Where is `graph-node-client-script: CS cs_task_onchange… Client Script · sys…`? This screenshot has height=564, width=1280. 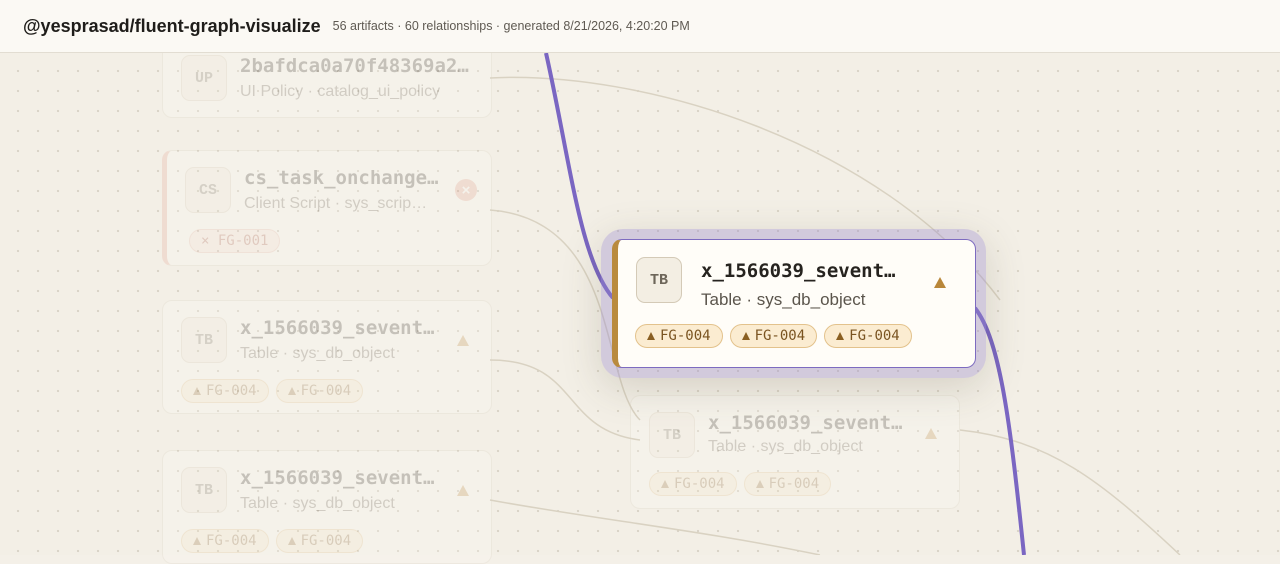
graph-node-client-script: CS cs_task_onchange… Client Script · sys… is located at coordinates (327, 208).